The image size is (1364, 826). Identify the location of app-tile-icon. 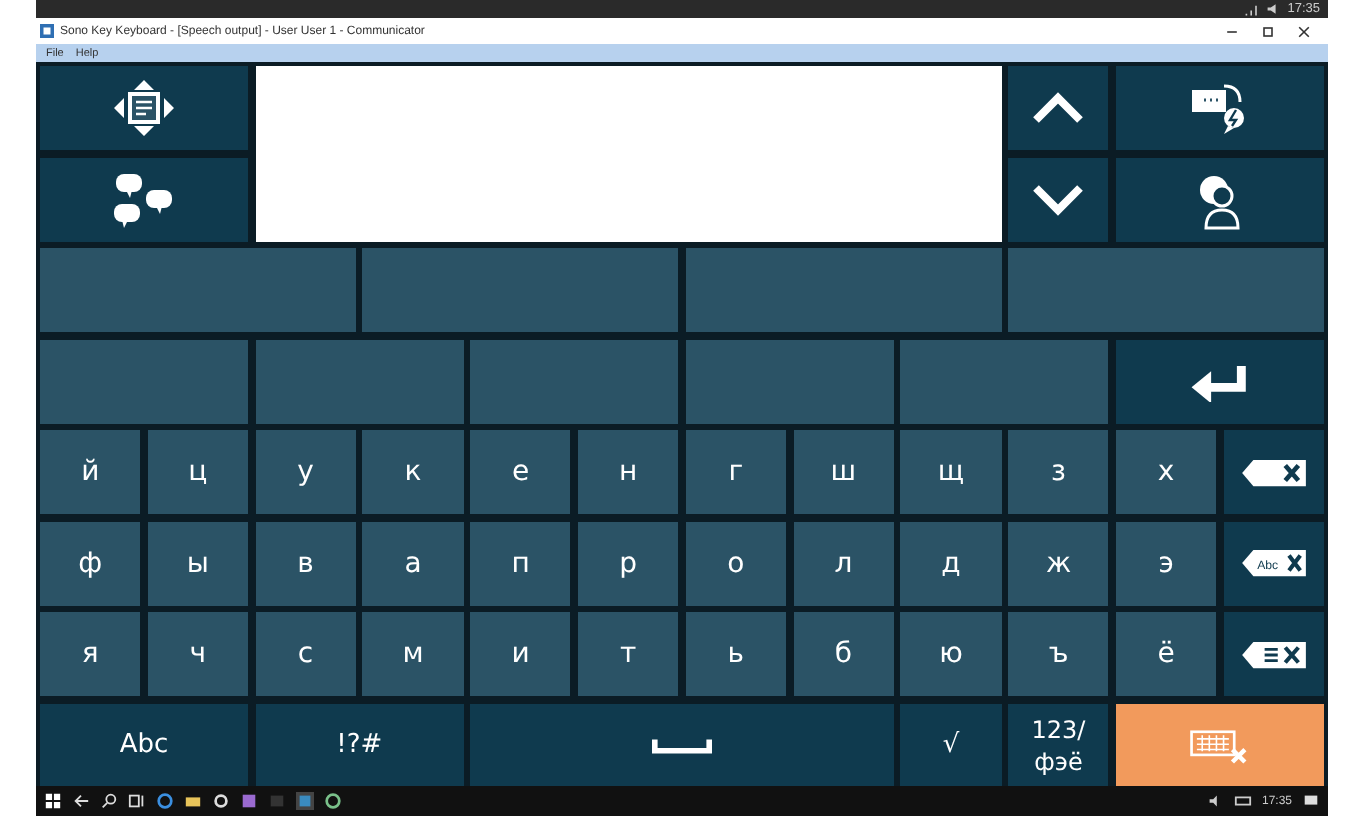
(249, 801).